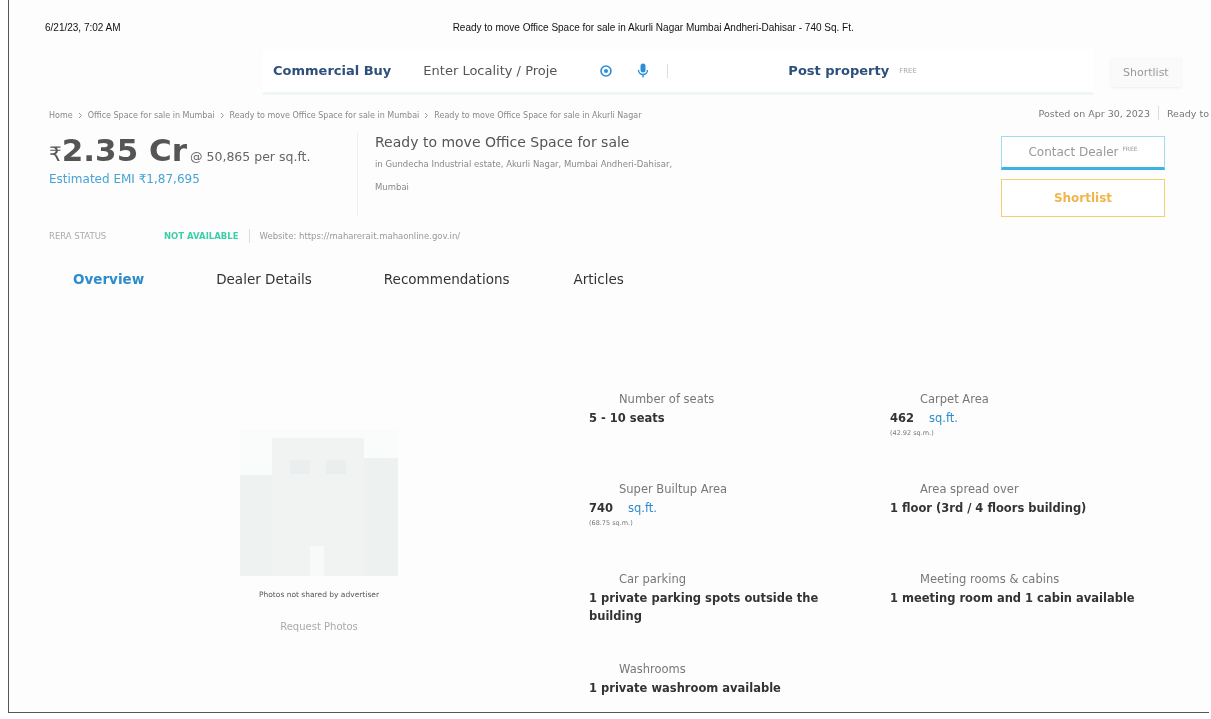 Image resolution: width=1211 pixels, height=719 pixels. I want to click on emi-link: Estimated EMI ₹1,87,695, so click(124, 179).